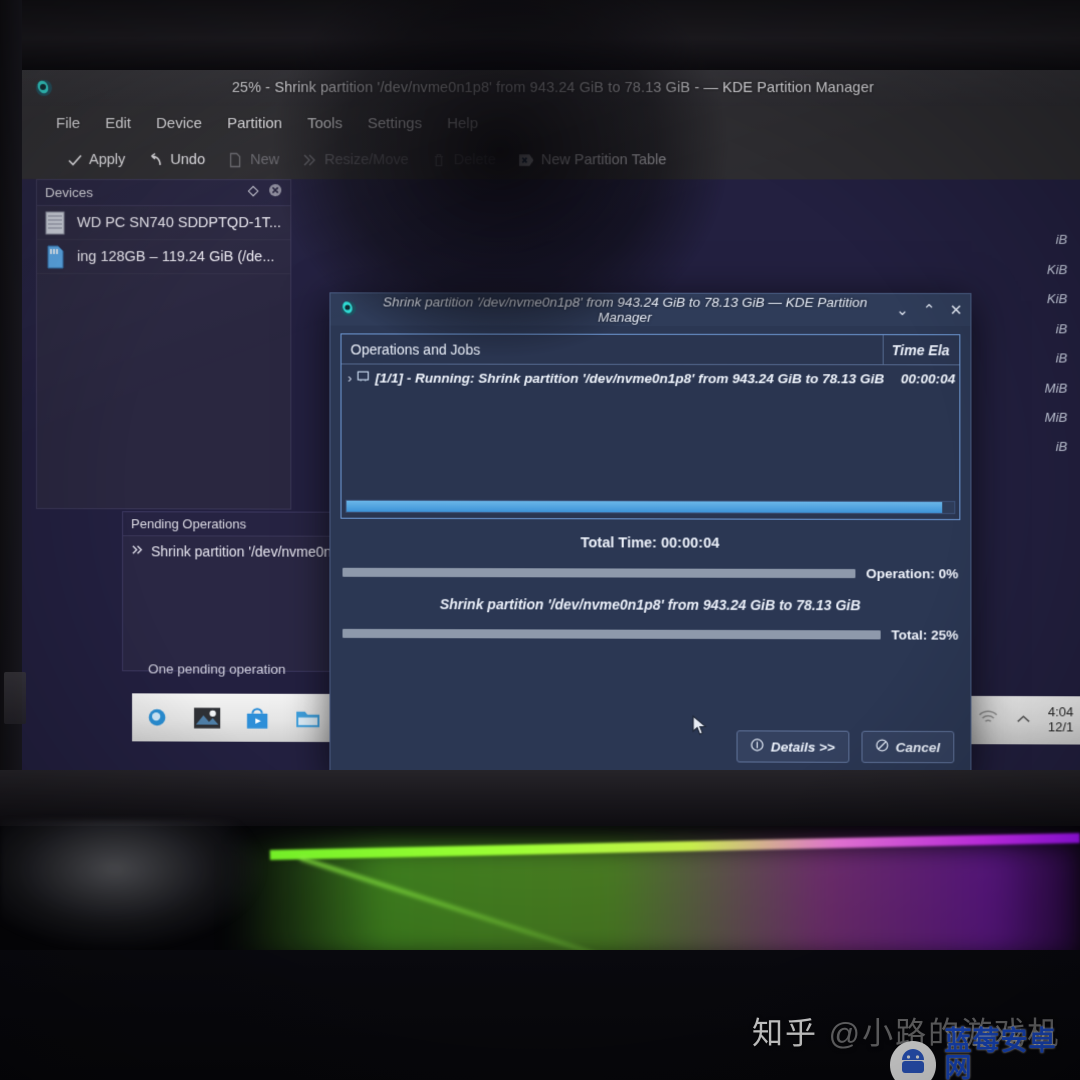 The height and width of the screenshot is (1080, 1080). Describe the element at coordinates (137, 551) in the screenshot. I see `chevron-double-right-icon` at that location.